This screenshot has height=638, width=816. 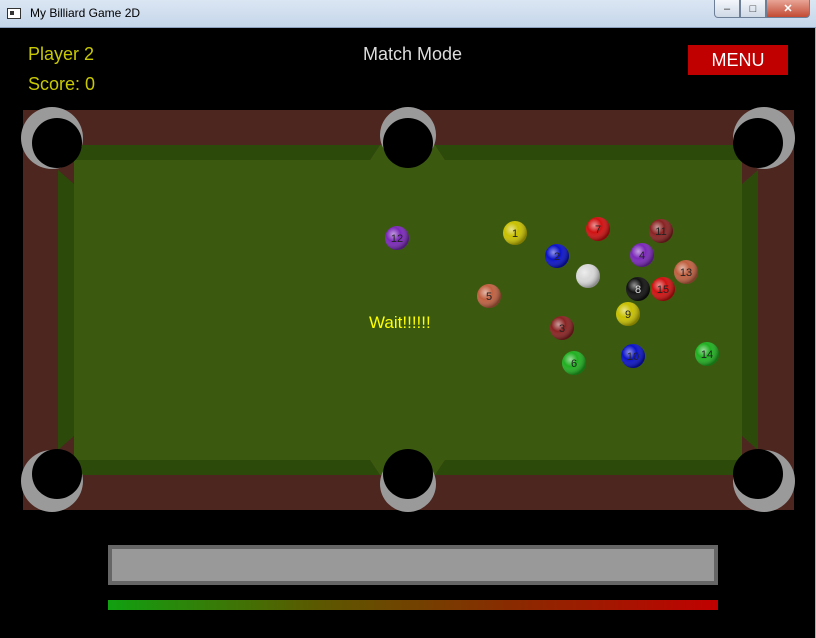 I want to click on ball-number-label: 14, so click(x=707, y=355).